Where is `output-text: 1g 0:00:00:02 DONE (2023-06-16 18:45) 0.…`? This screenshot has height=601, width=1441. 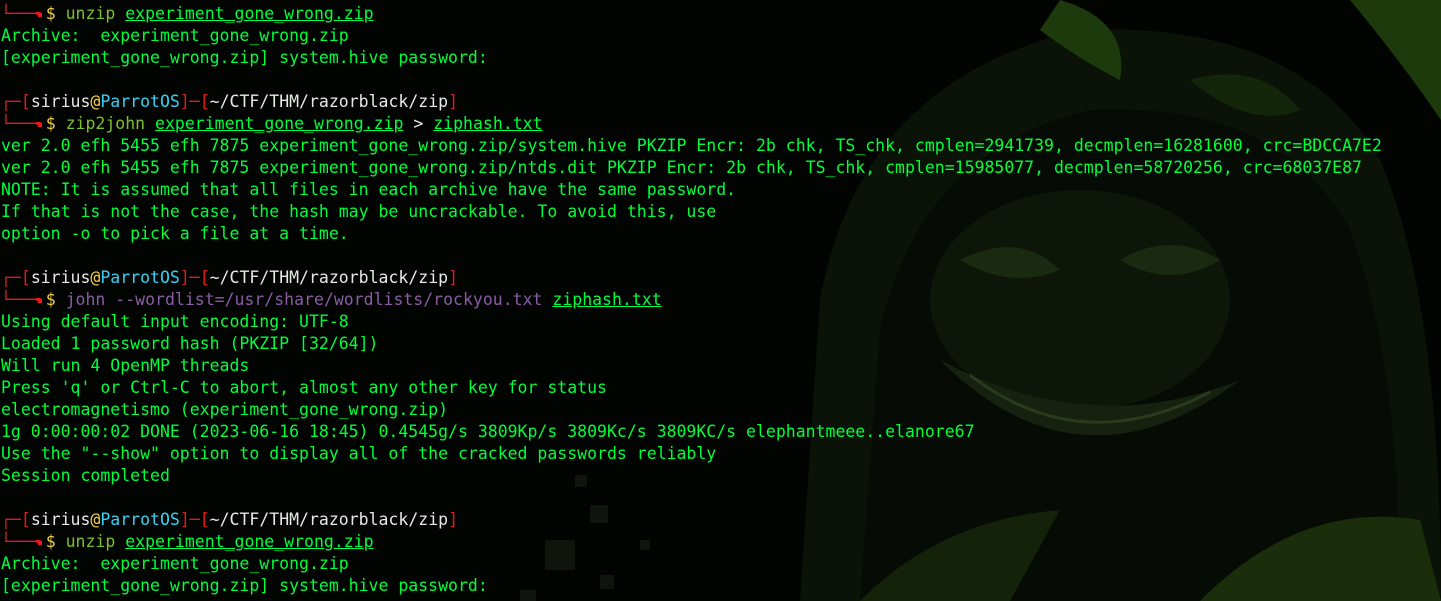
output-text: 1g 0:00:00:02 DONE (2023-06-16 18:45) 0.… is located at coordinates (488, 431).